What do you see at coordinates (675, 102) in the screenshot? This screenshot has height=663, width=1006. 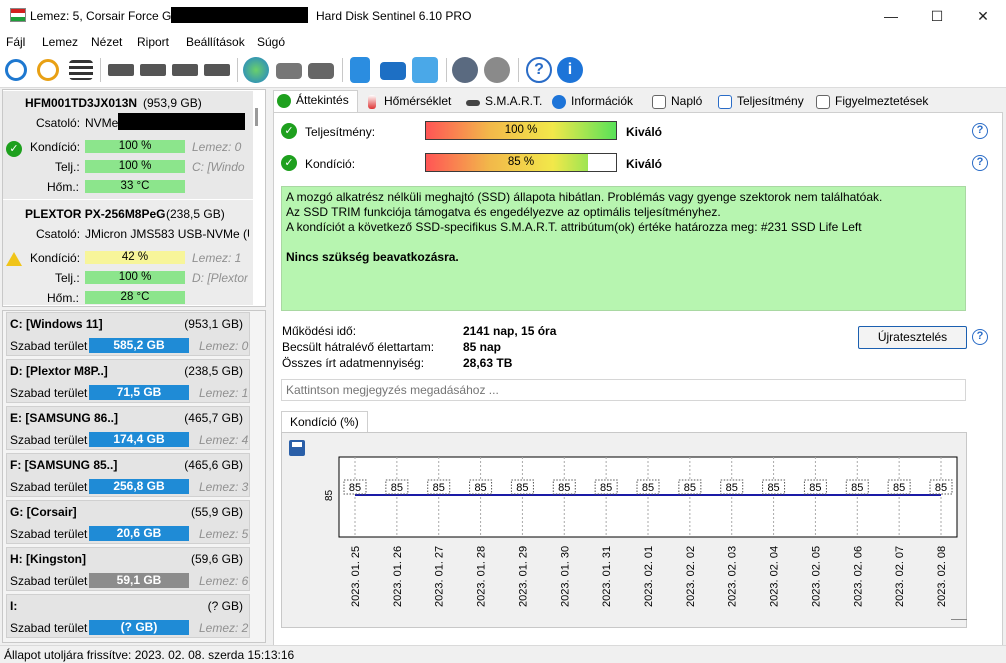 I see `tab-log: Napló` at bounding box center [675, 102].